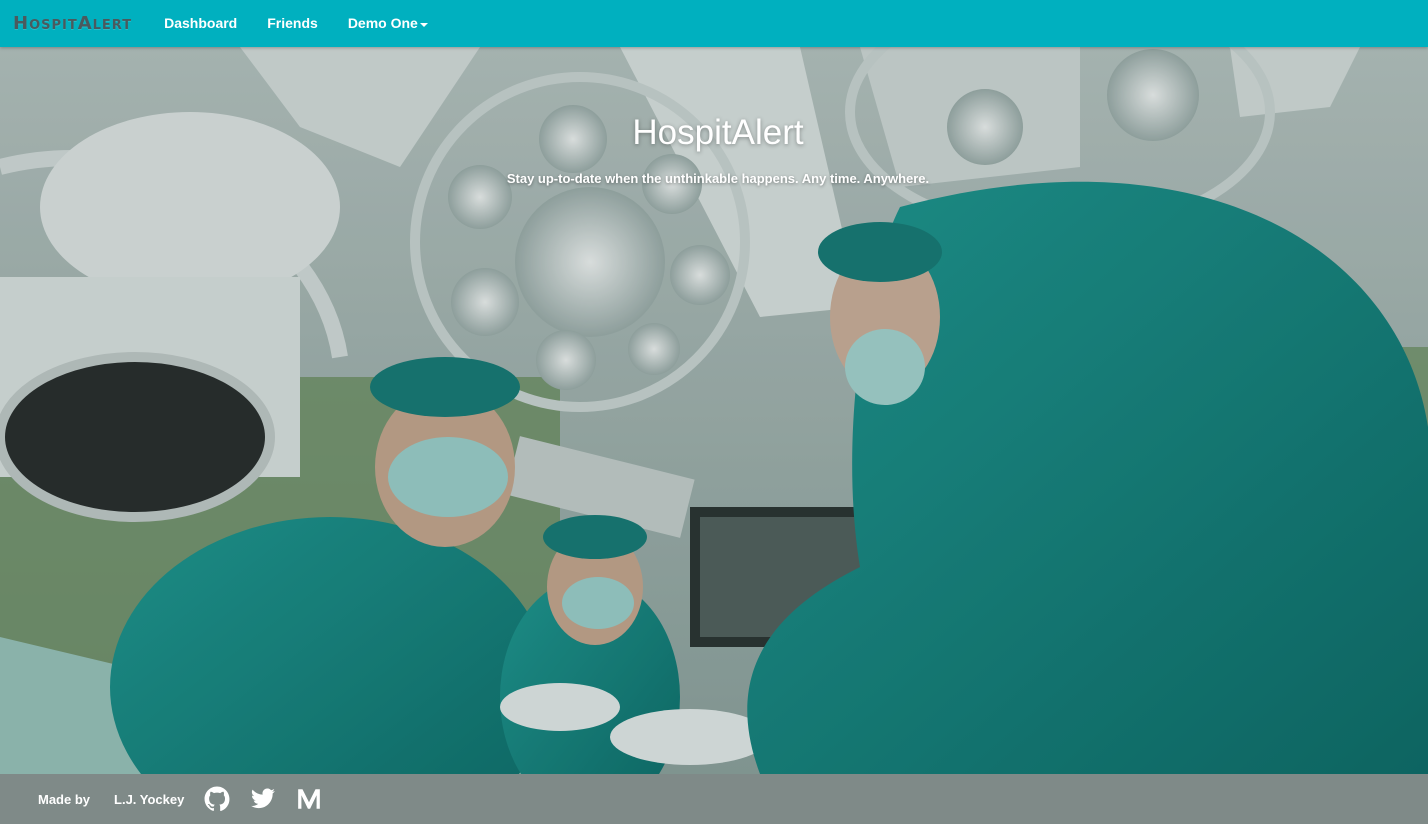  What do you see at coordinates (217, 799) in the screenshot?
I see `github-icon` at bounding box center [217, 799].